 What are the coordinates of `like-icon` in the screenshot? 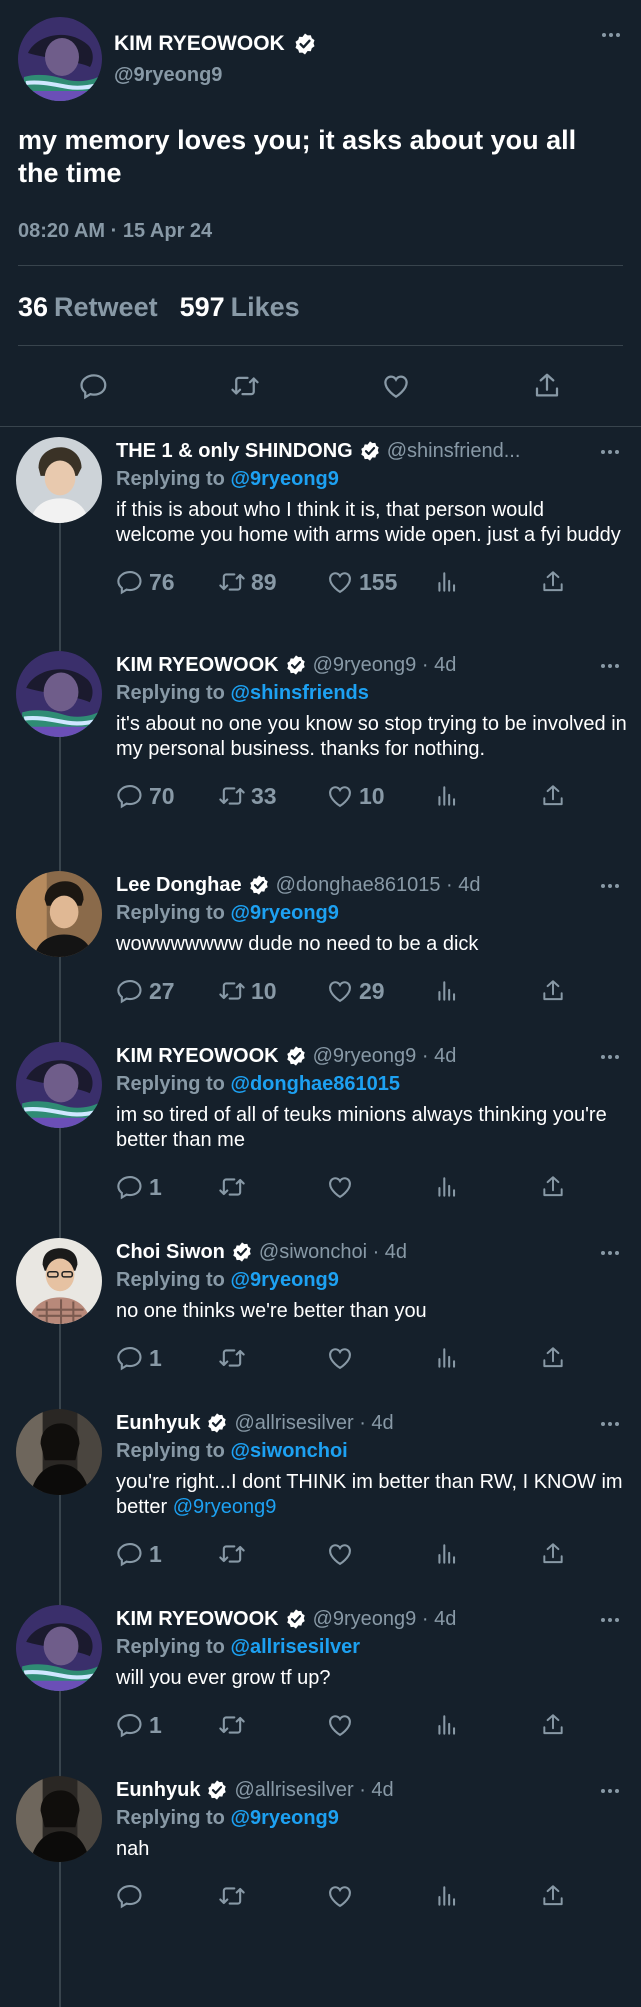 It's located at (396, 386).